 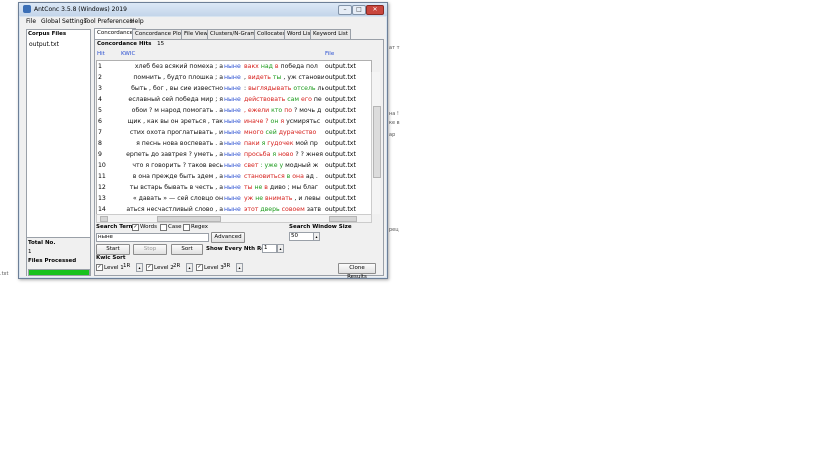 I want to click on file-scroll-thumb, so click(x=343, y=219).